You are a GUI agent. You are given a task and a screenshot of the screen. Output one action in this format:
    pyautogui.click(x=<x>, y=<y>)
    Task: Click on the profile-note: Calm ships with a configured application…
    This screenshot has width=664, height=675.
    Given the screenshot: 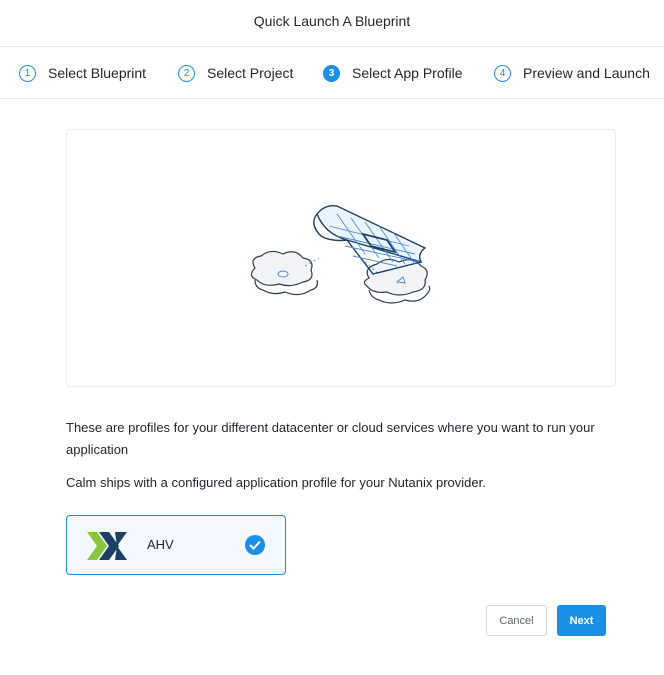 What is the action you would take?
    pyautogui.click(x=276, y=482)
    